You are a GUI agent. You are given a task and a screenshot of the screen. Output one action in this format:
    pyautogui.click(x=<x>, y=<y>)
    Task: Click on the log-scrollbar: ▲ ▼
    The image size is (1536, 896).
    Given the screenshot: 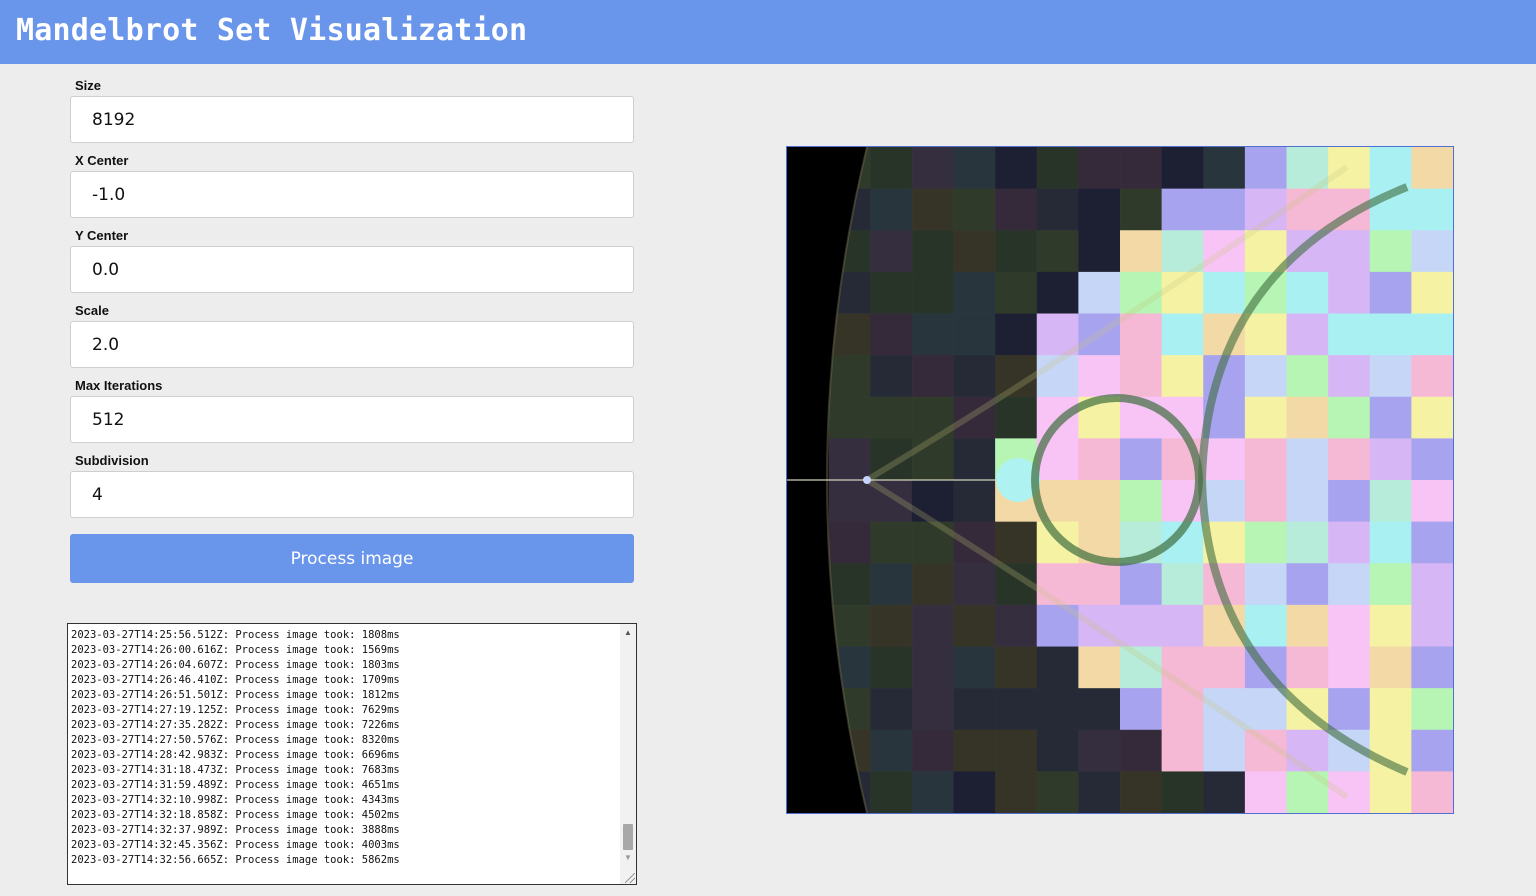 What is the action you would take?
    pyautogui.click(x=628, y=754)
    